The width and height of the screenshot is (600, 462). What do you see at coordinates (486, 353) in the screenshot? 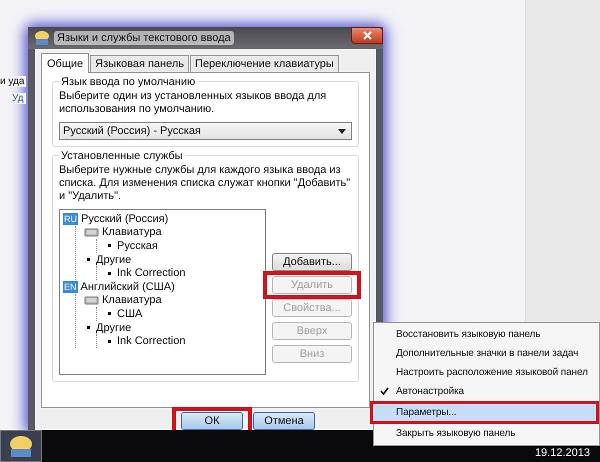
I see `menu-item: Дополнительные значки в панели задач` at bounding box center [486, 353].